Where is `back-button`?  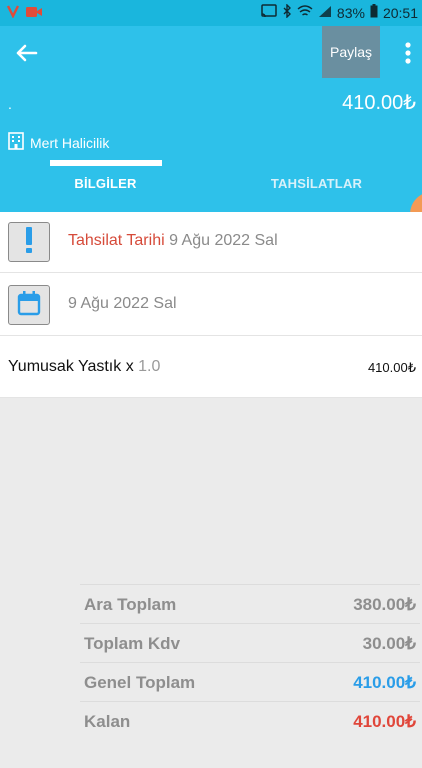 back-button is located at coordinates (27, 53).